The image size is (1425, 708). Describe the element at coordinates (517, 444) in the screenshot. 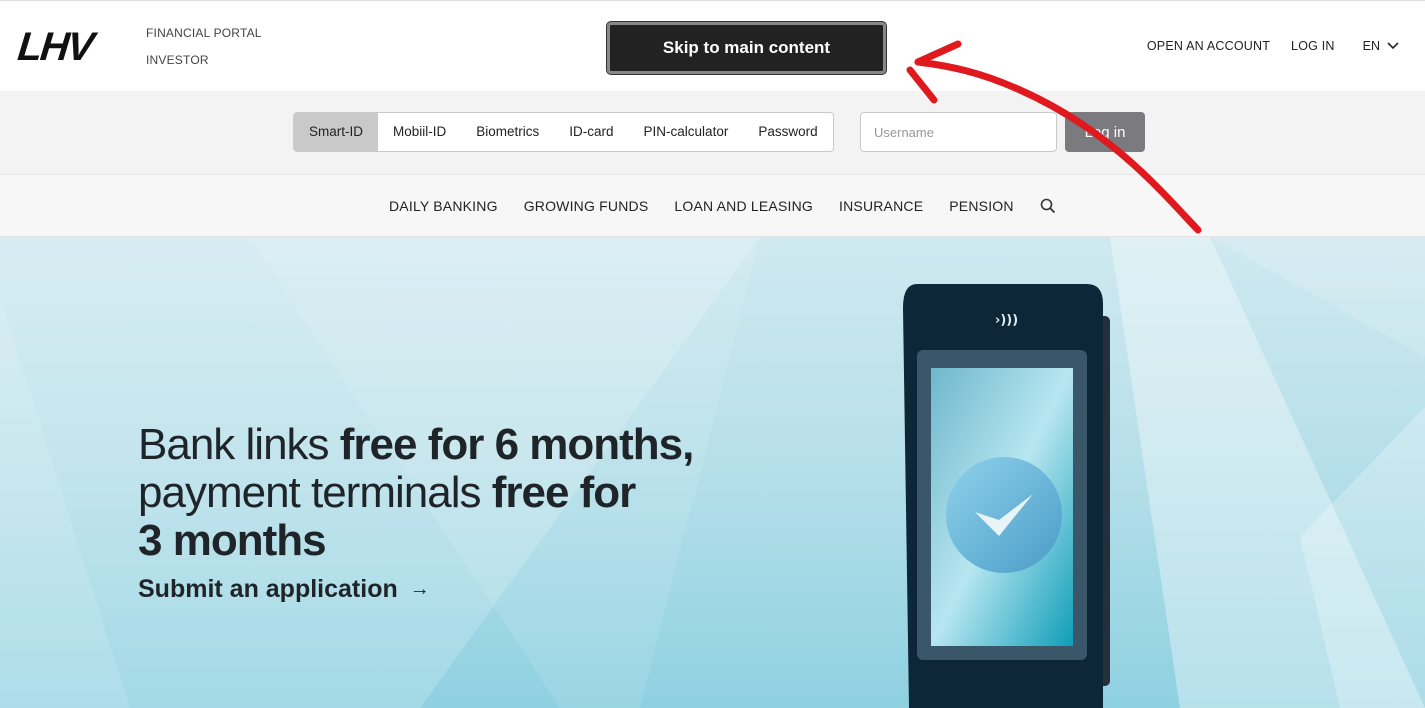

I see `headline-line1-bold: free for 6 months,` at that location.